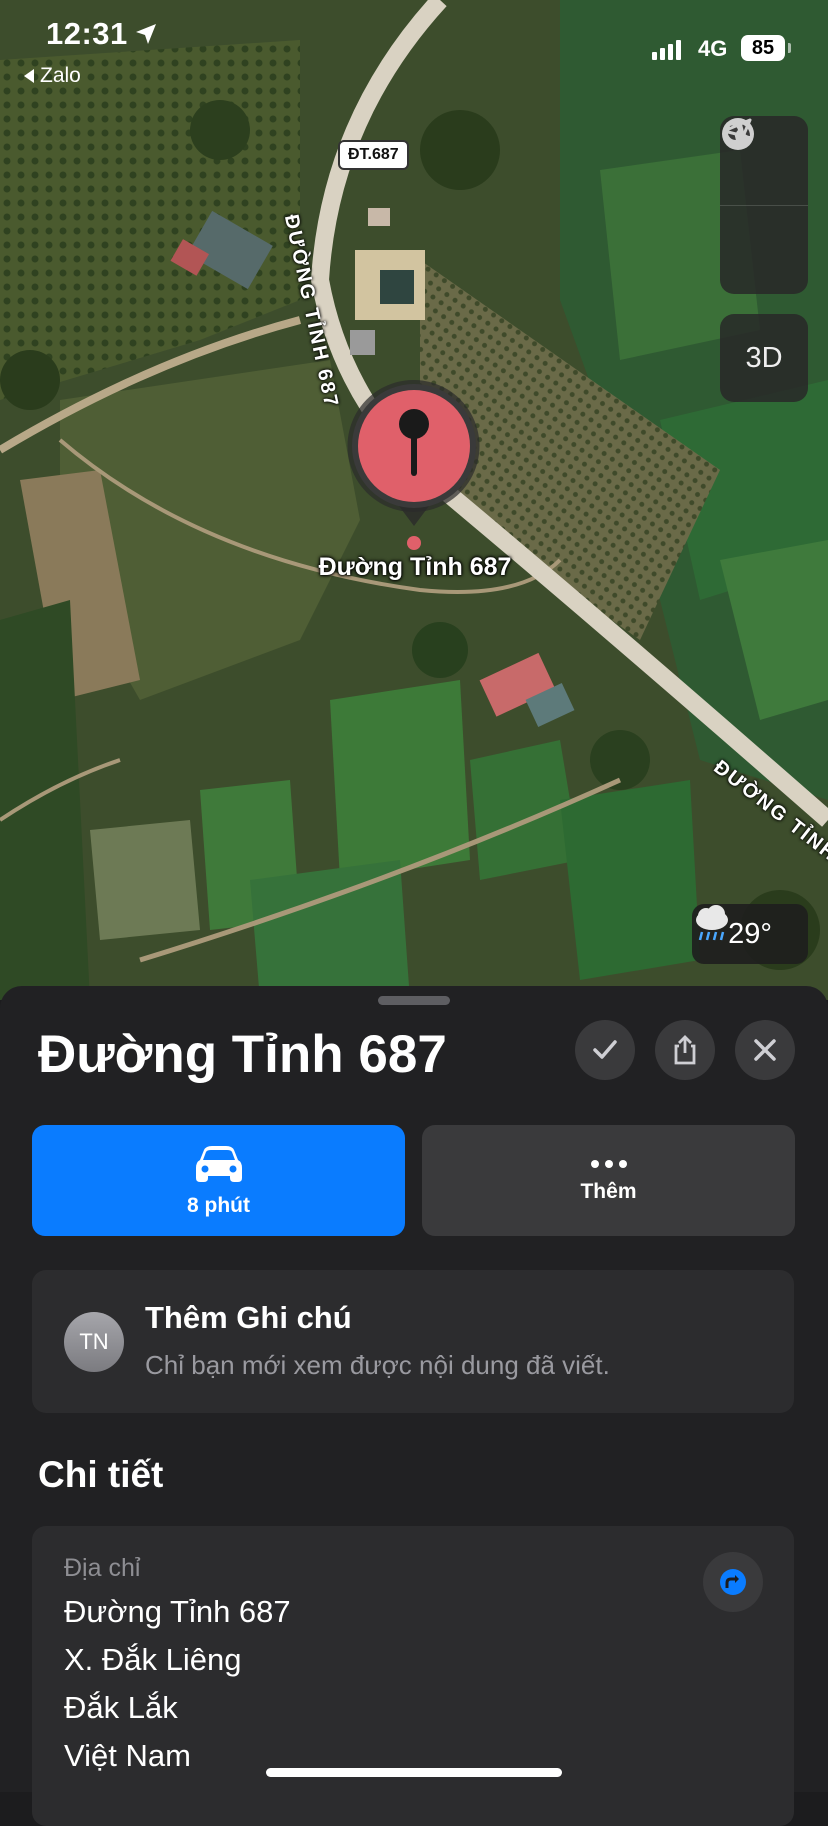 This screenshot has height=1826, width=828. What do you see at coordinates (608, 1191) in the screenshot?
I see `more-label: Thêm` at bounding box center [608, 1191].